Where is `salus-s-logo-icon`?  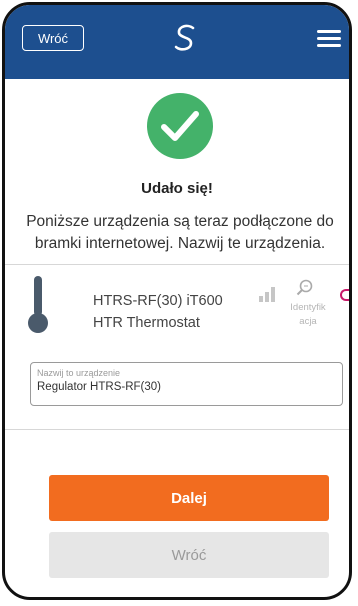 salus-s-logo-icon is located at coordinates (184, 37).